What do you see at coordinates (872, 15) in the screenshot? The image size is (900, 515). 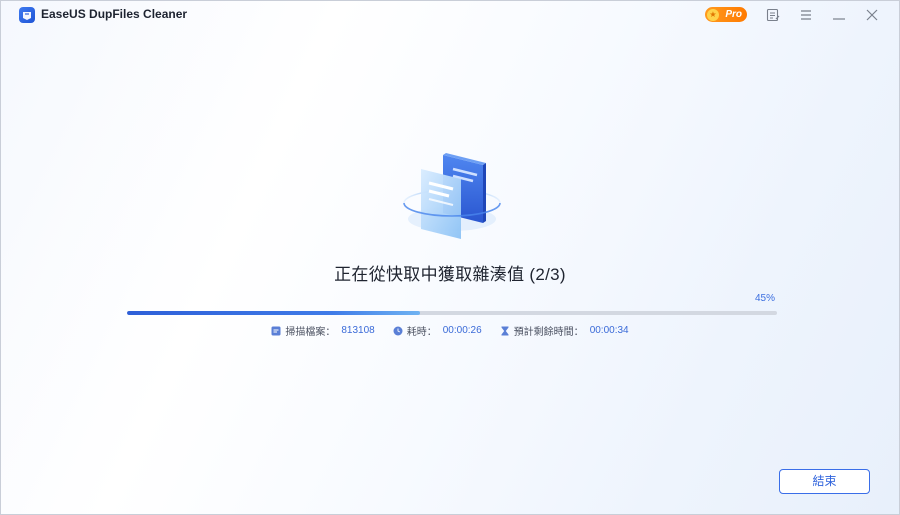 I see `close-icon` at bounding box center [872, 15].